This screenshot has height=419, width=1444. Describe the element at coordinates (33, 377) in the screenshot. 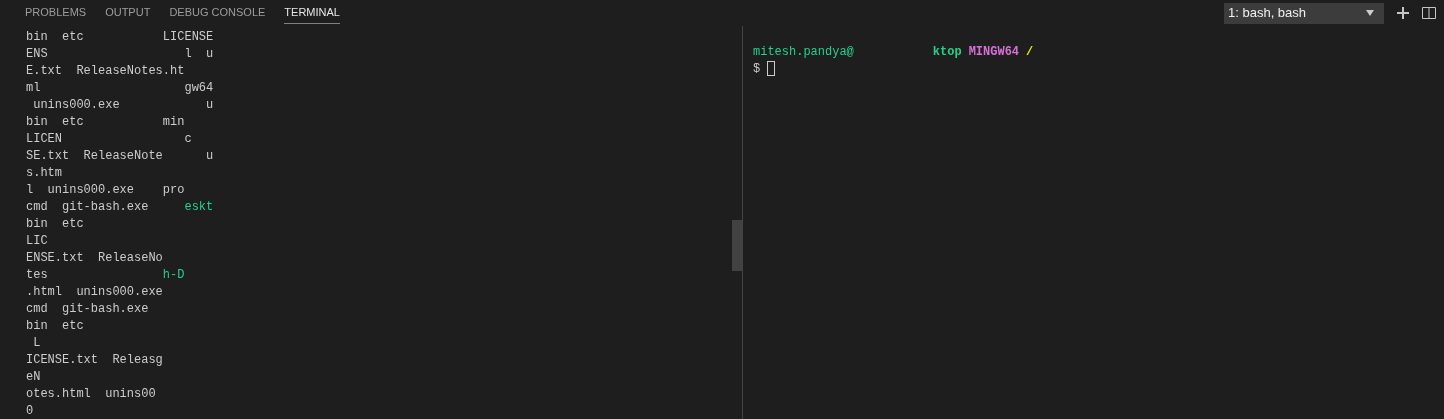

I see `terminal-text: eN` at that location.